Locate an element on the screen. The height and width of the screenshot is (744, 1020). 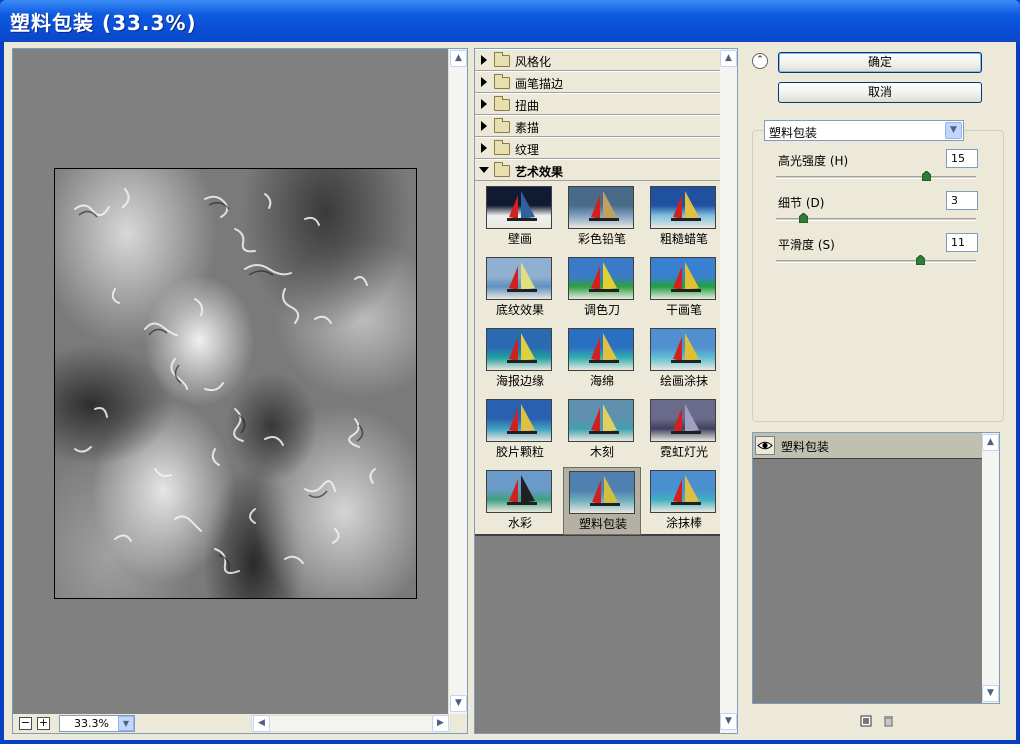
filter-category: 纹理 is located at coordinates (598, 148).